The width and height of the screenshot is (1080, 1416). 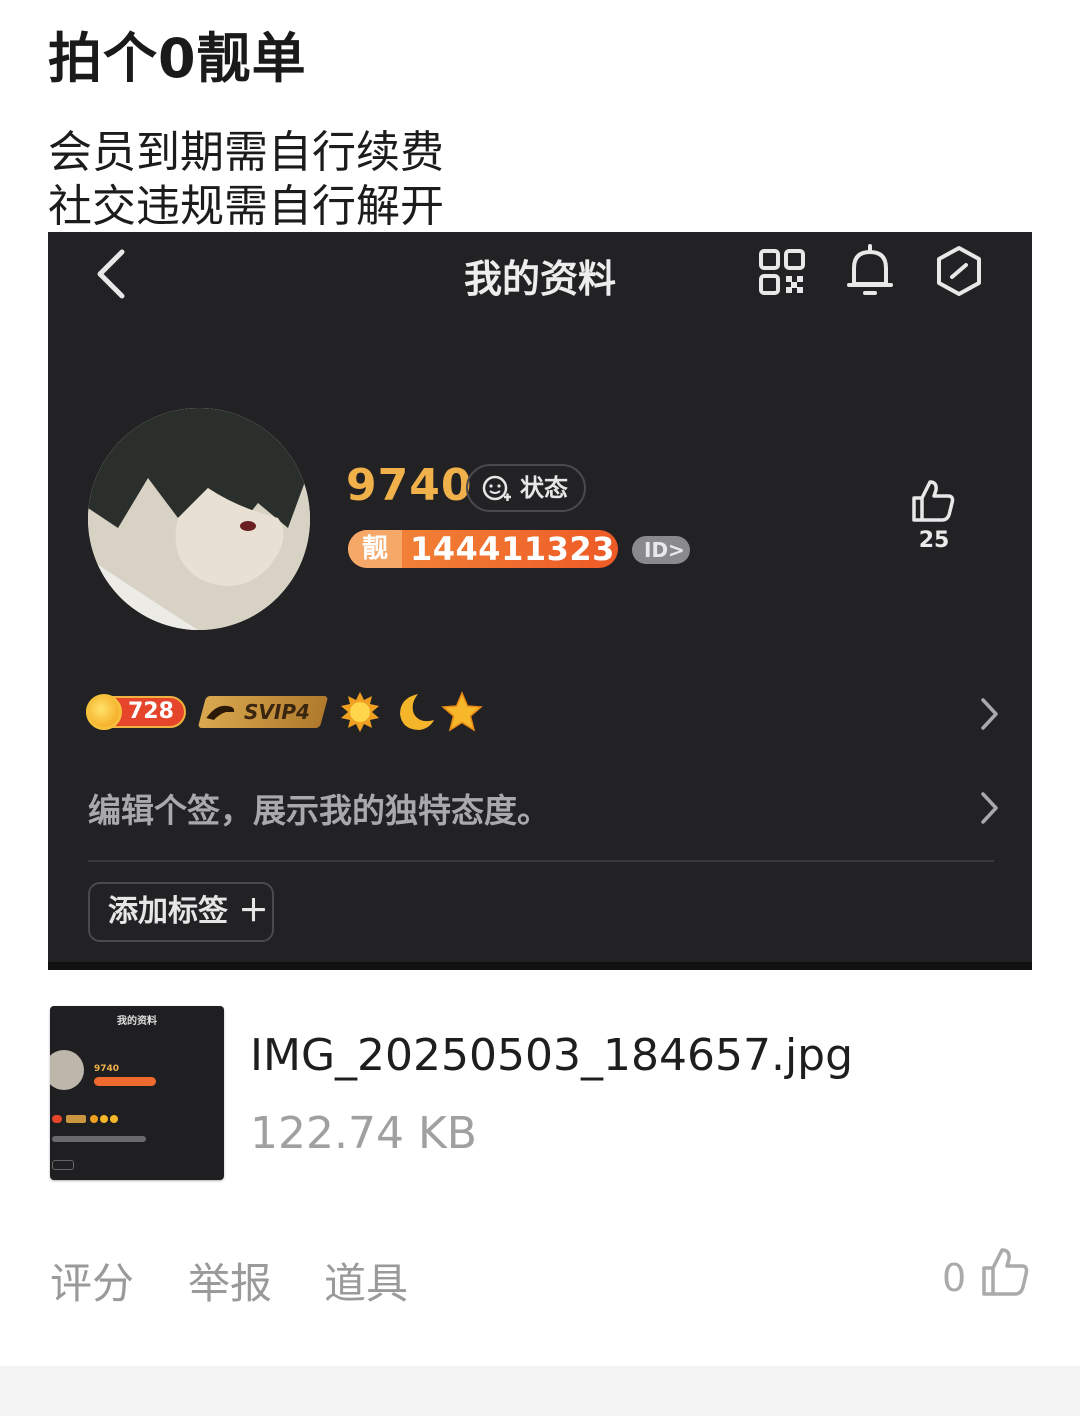 What do you see at coordinates (417, 712) in the screenshot?
I see `moon-icon` at bounding box center [417, 712].